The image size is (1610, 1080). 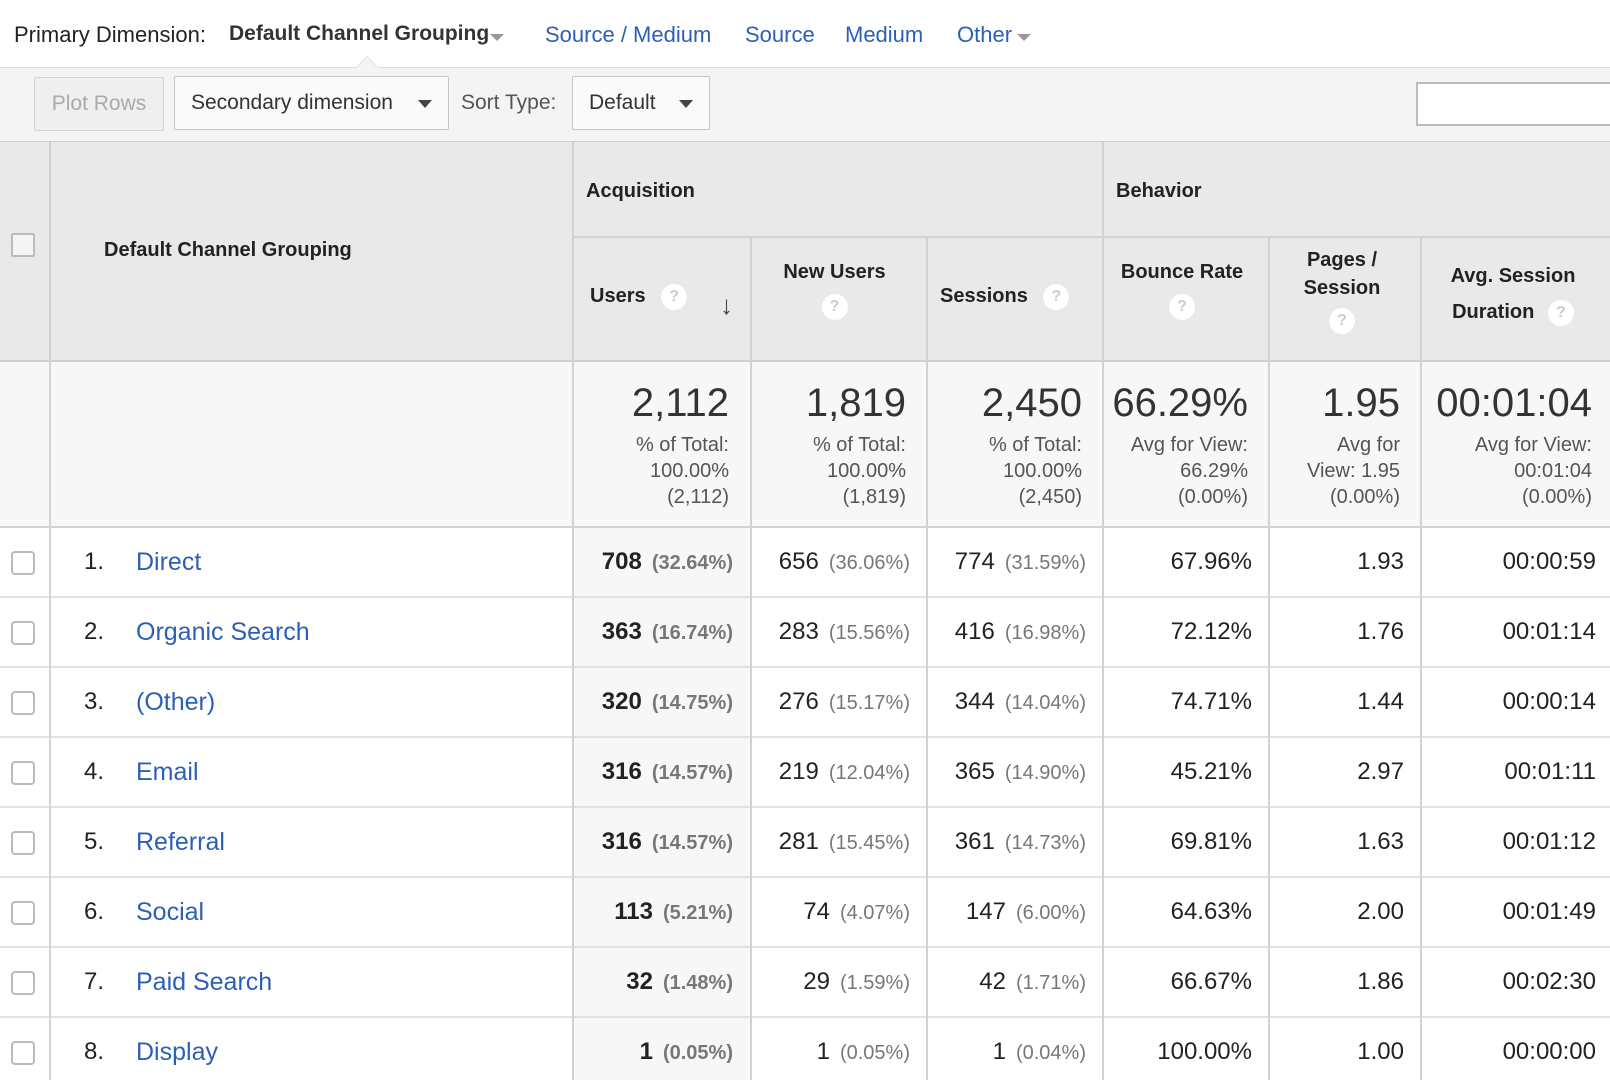 I want to click on cell-users: 320, so click(x=621, y=701).